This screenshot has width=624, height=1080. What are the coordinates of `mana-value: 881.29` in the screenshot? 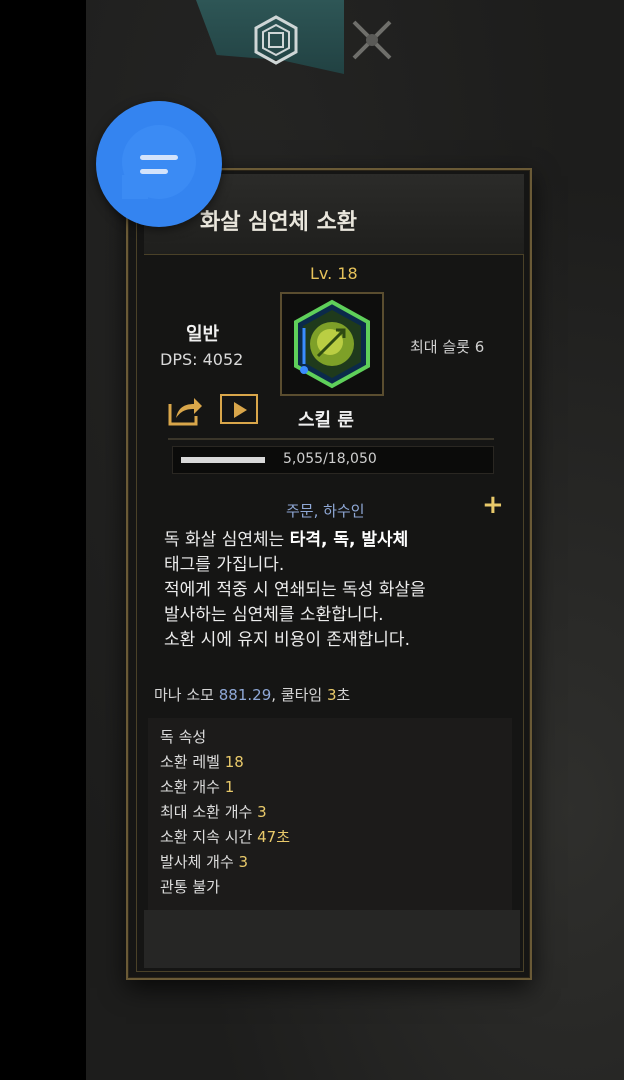 It's located at (245, 695).